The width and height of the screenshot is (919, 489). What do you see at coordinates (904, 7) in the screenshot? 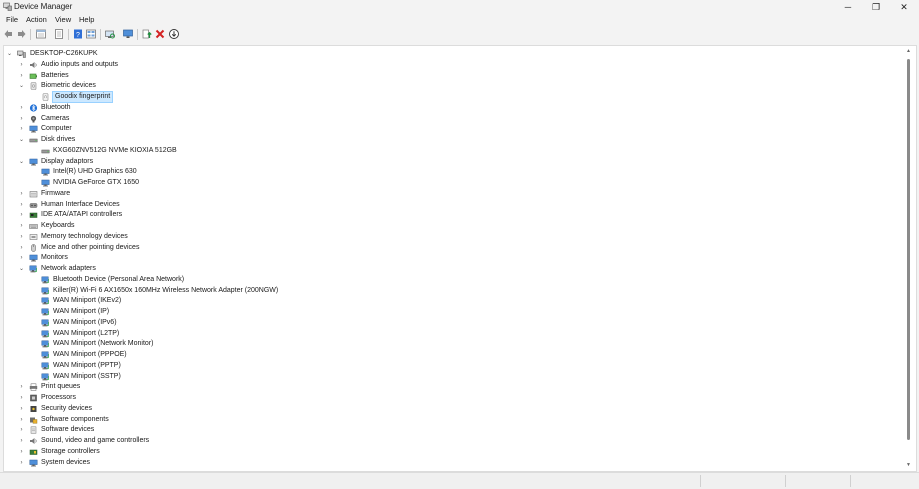
I see `close-button: ✕` at bounding box center [904, 7].